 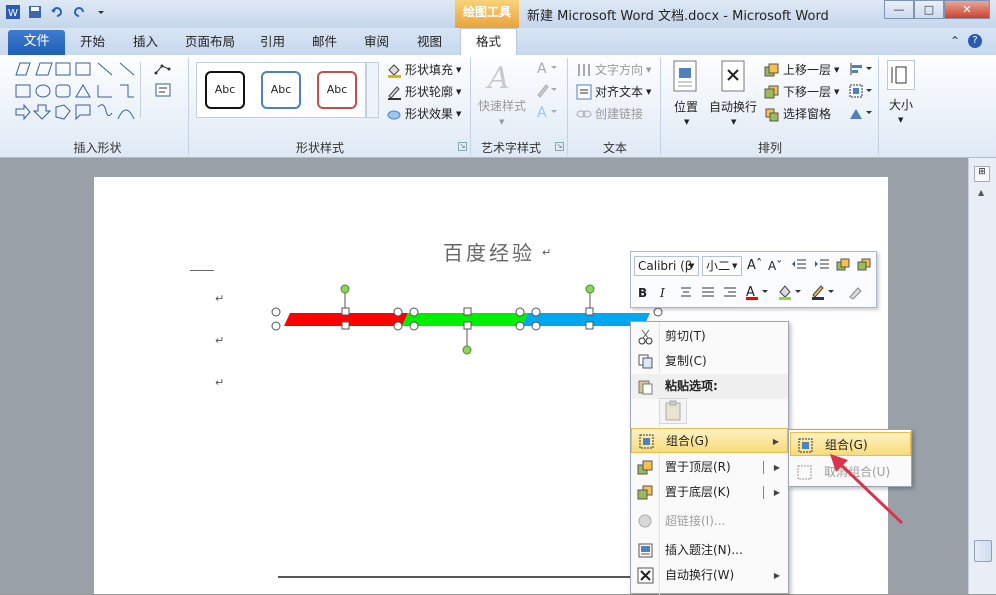 What do you see at coordinates (982, 376) in the screenshot?
I see `vertical-scrollbar: ⊞ ▲` at bounding box center [982, 376].